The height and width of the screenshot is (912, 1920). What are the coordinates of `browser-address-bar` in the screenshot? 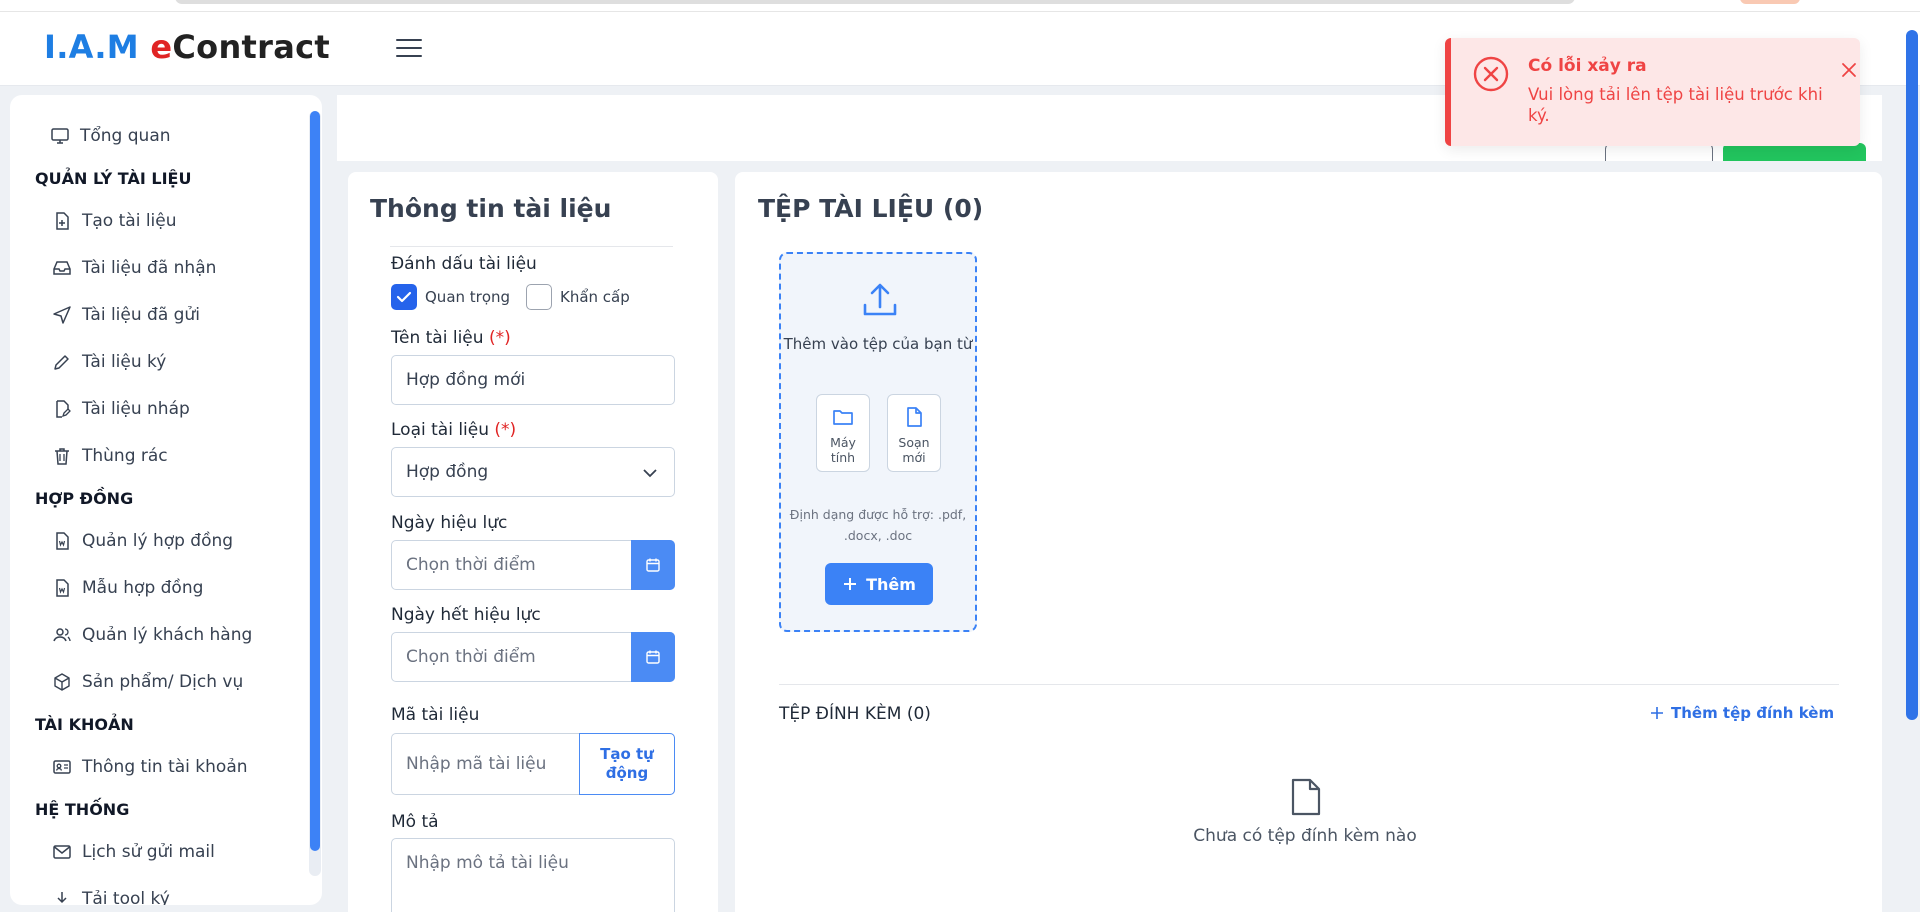 It's located at (875, 2).